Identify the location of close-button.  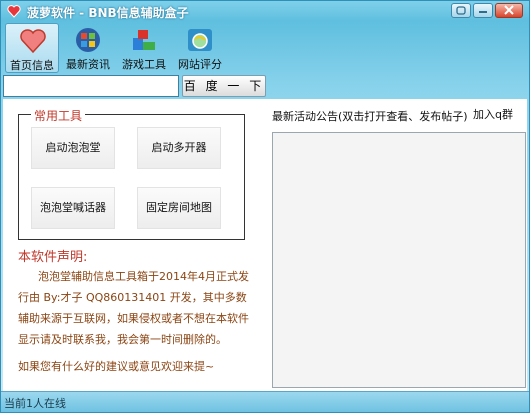
(509, 10).